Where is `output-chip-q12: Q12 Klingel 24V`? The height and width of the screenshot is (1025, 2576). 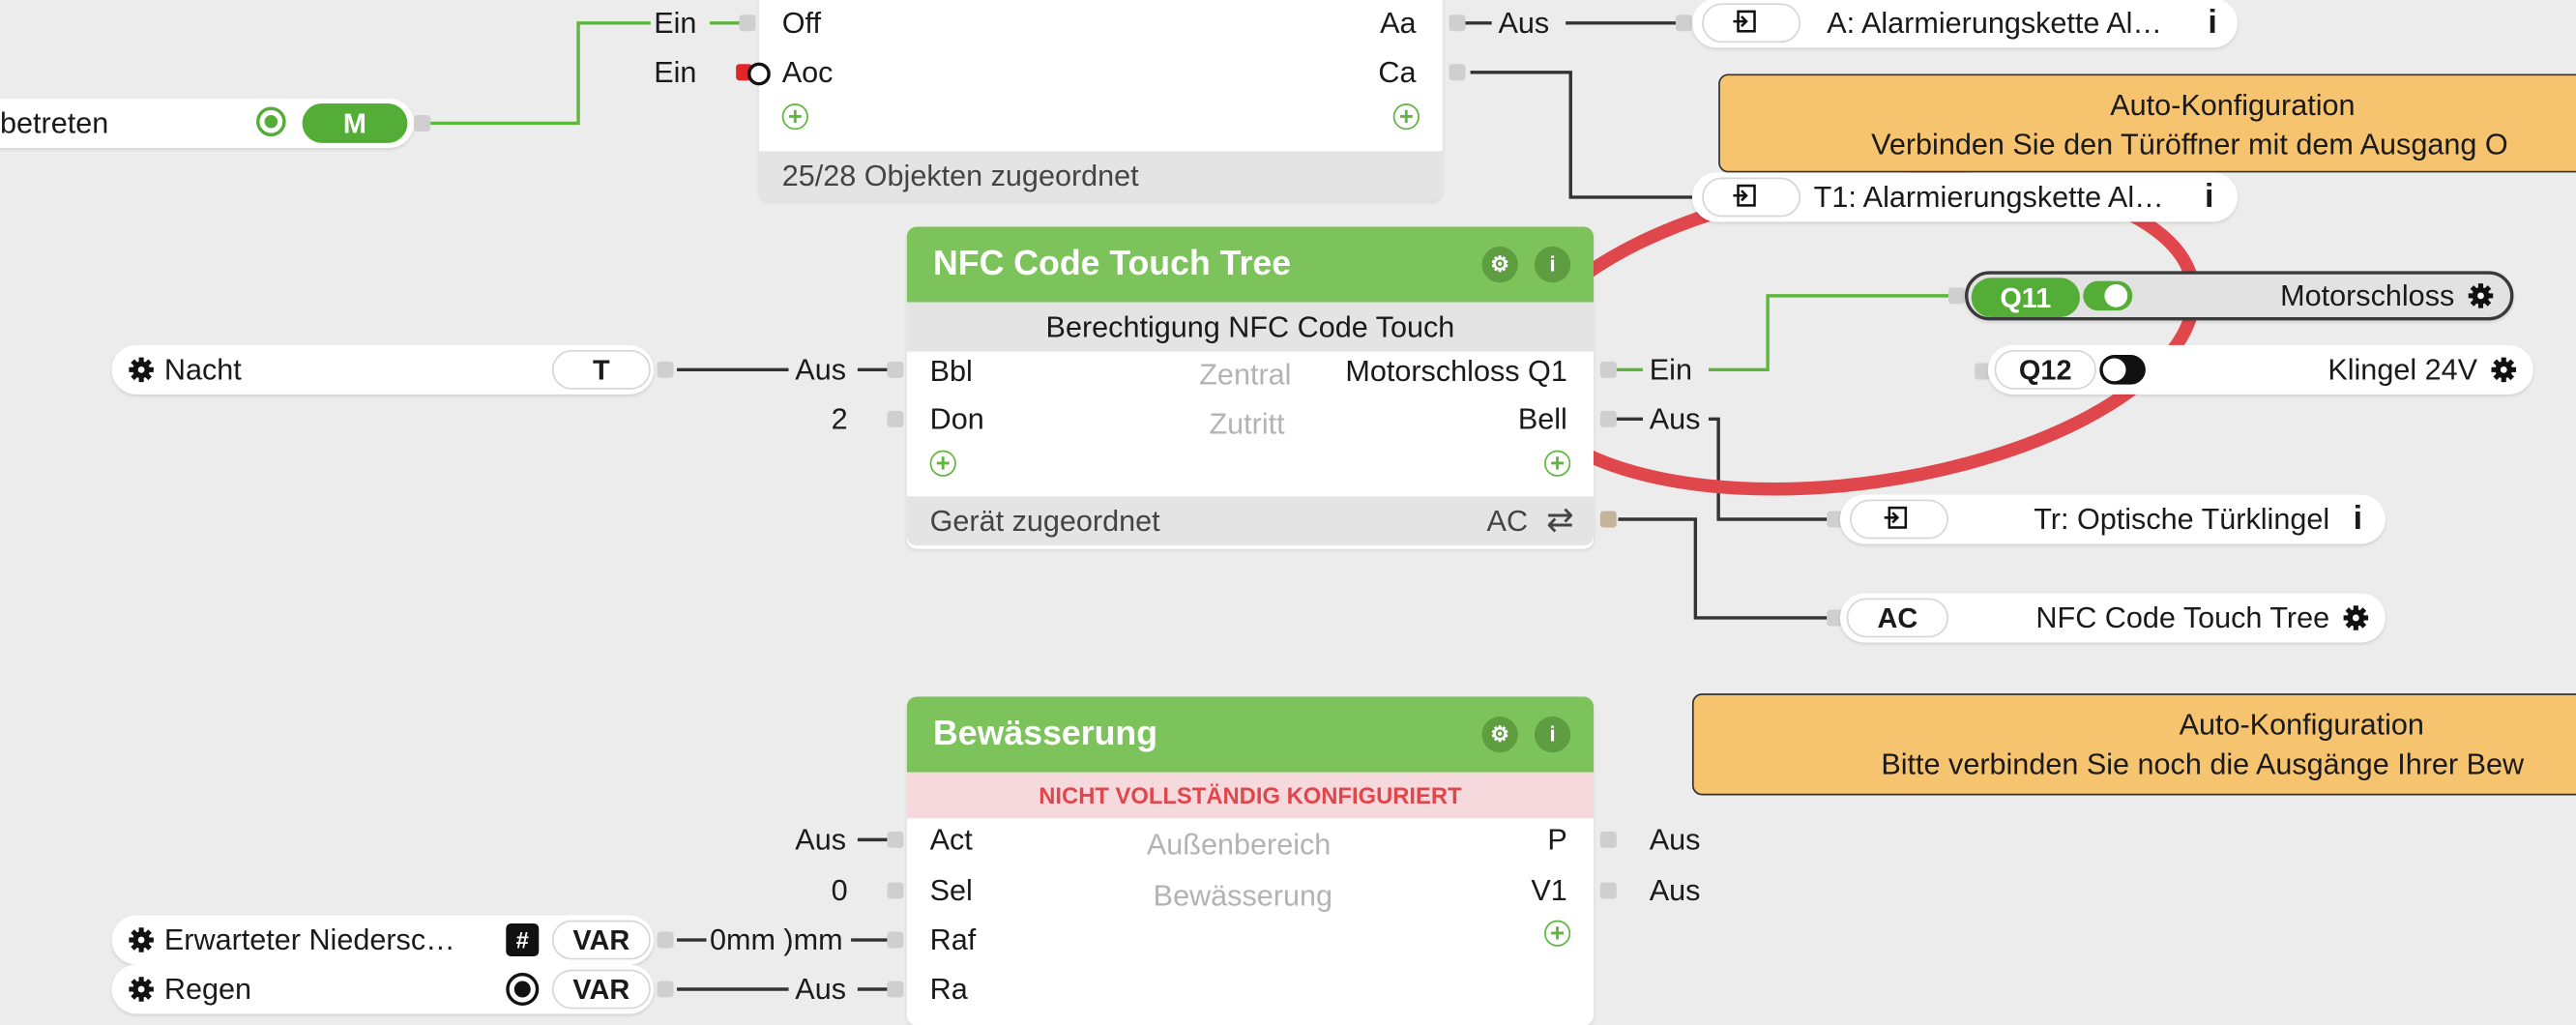 output-chip-q12: Q12 Klingel 24V is located at coordinates (2260, 369).